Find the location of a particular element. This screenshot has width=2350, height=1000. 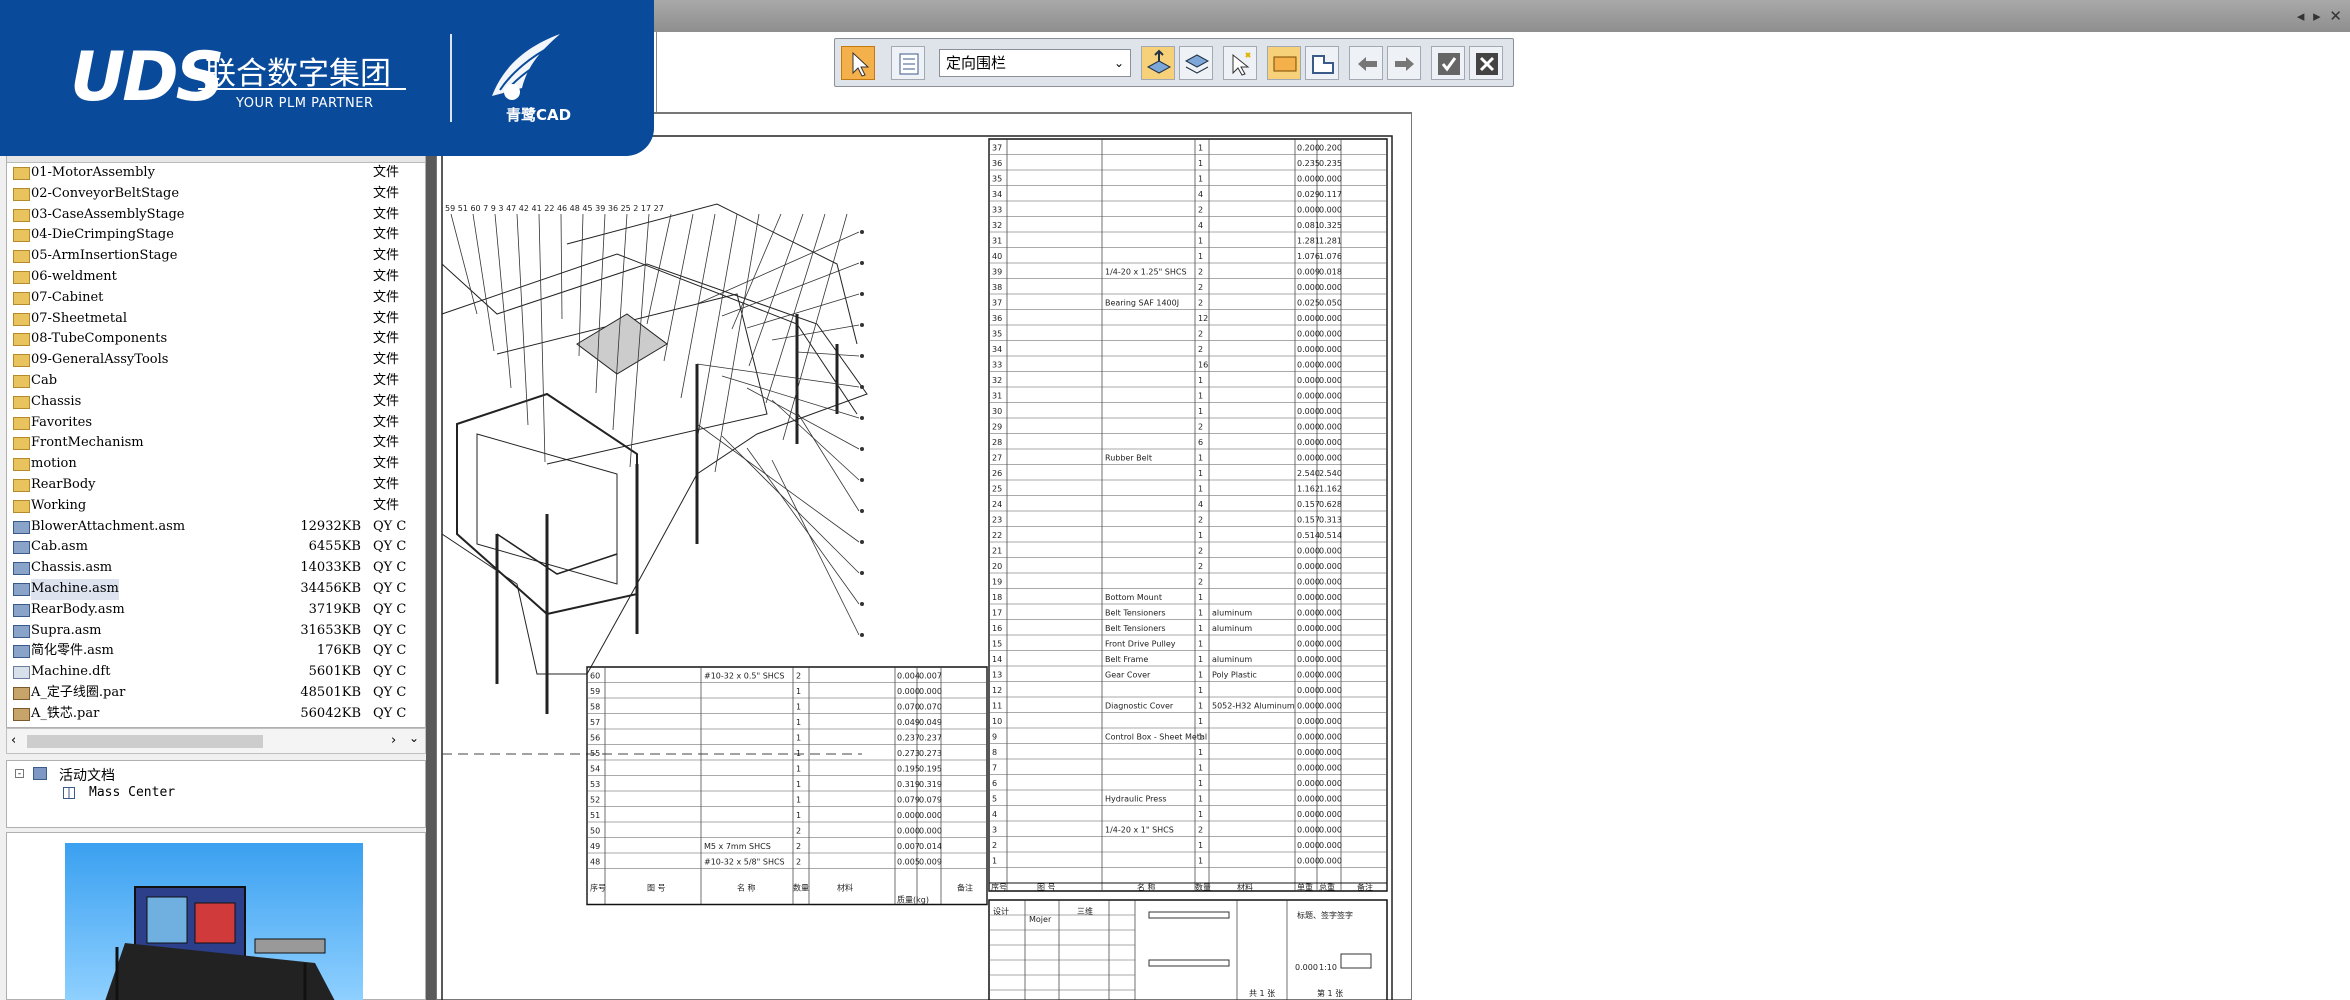

bom-item-number: 57 is located at coordinates (595, 722).